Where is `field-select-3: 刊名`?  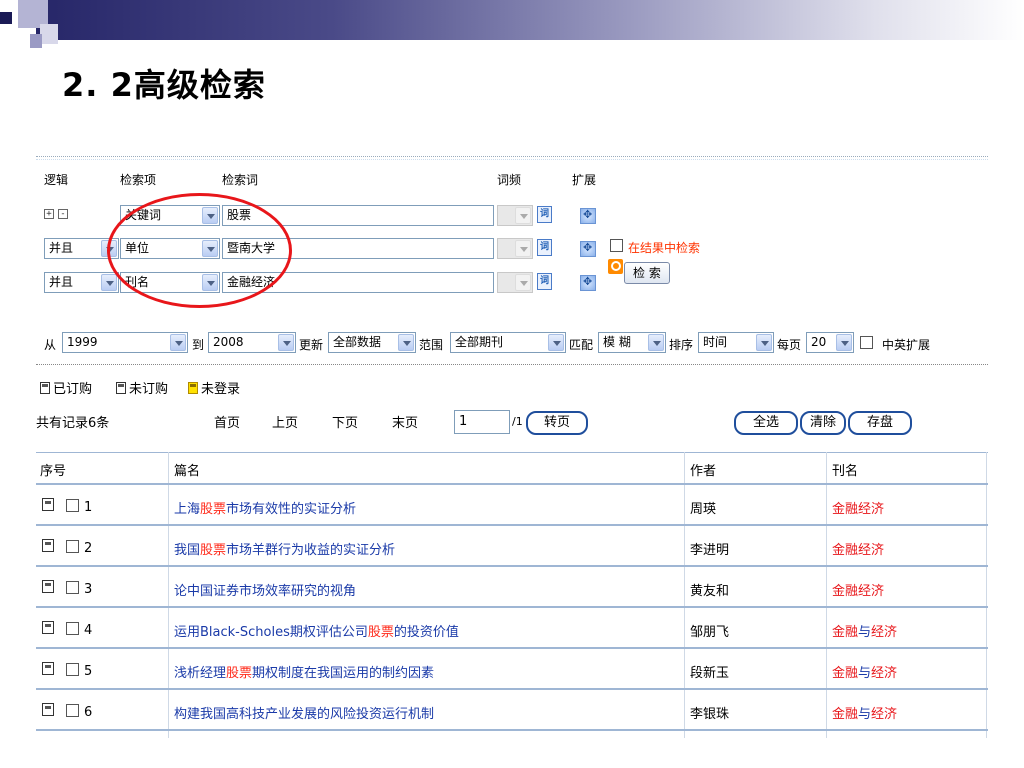 field-select-3: 刊名 is located at coordinates (170, 282).